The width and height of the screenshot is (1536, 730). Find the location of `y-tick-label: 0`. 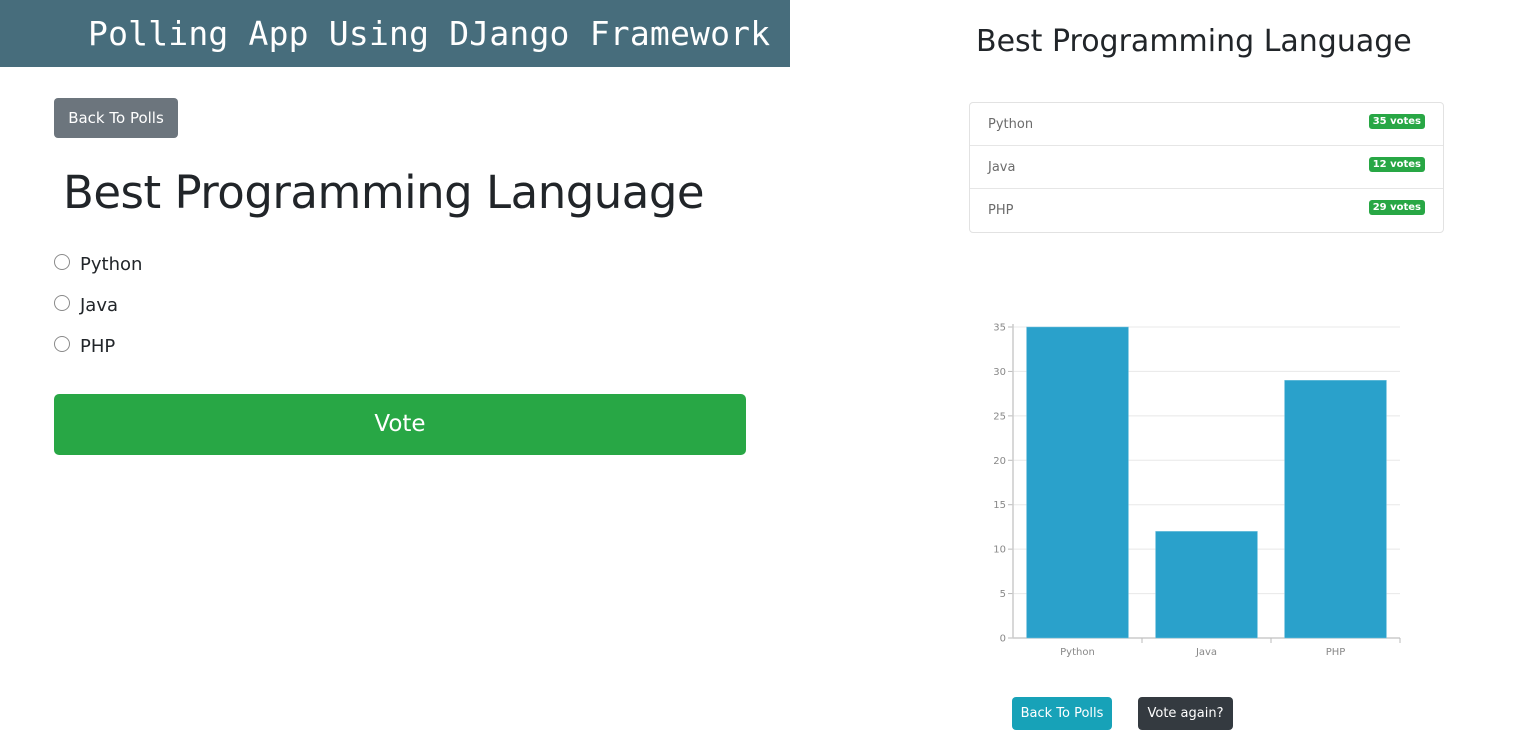

y-tick-label: 0 is located at coordinates (1003, 639).